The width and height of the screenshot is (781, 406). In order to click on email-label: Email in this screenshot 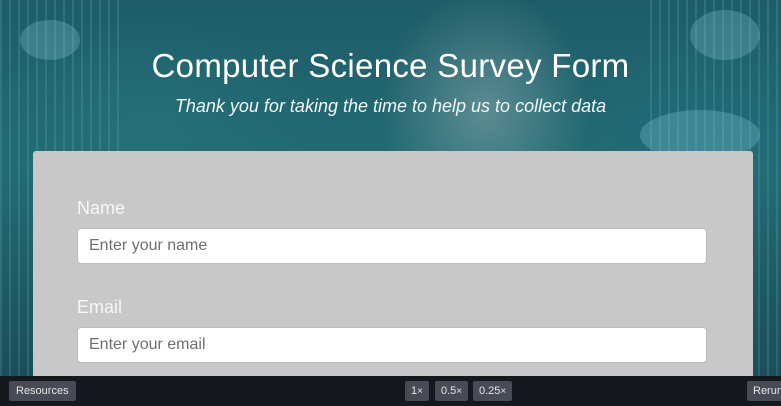, I will do `click(100, 307)`.